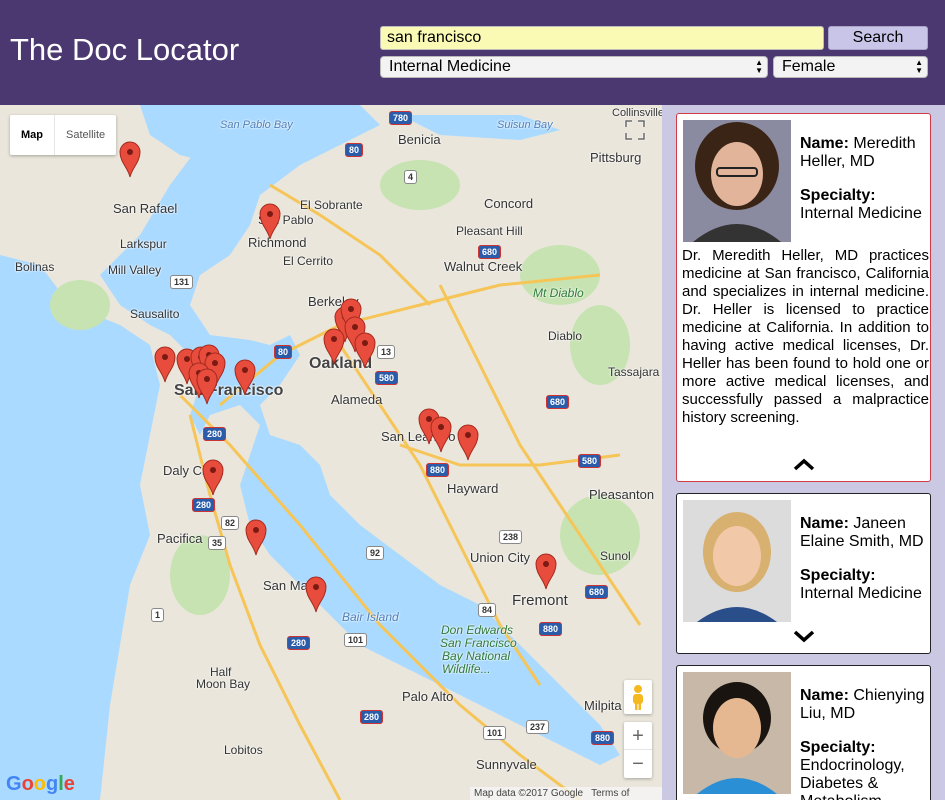 This screenshot has height=800, width=945. What do you see at coordinates (852, 778) in the screenshot?
I see `doctor-specialty: Endocrinology, Diabetes & Metabolism` at bounding box center [852, 778].